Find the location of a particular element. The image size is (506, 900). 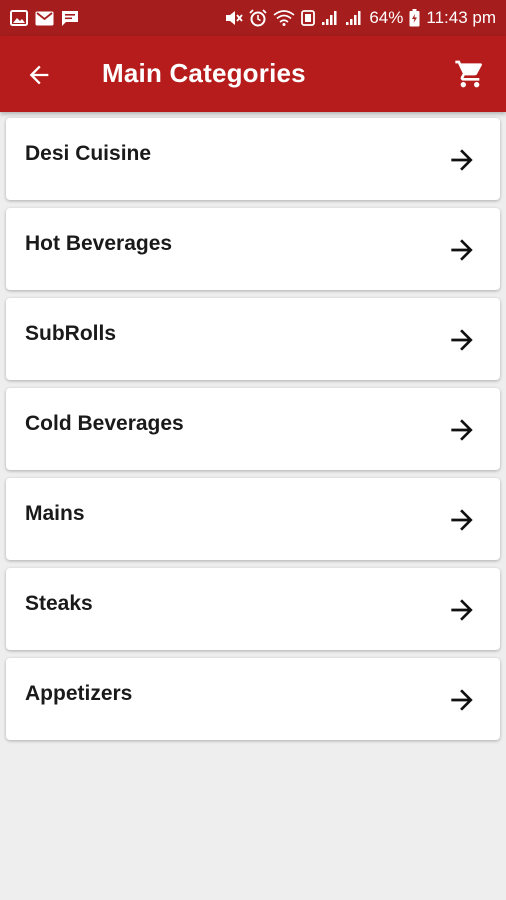

app-bar: Main Categories is located at coordinates (253, 74).